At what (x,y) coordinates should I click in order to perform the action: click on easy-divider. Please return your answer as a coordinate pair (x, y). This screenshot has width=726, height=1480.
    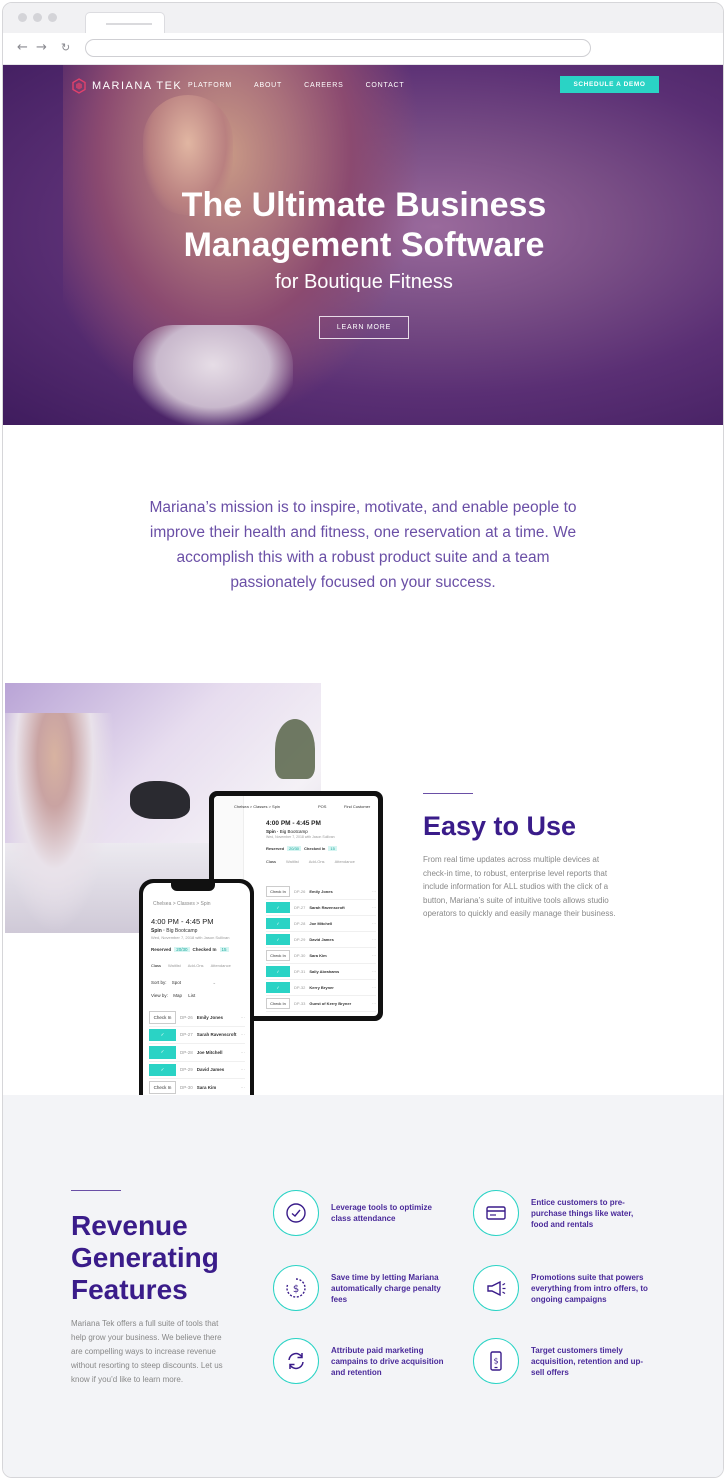
    Looking at the image, I should click on (448, 793).